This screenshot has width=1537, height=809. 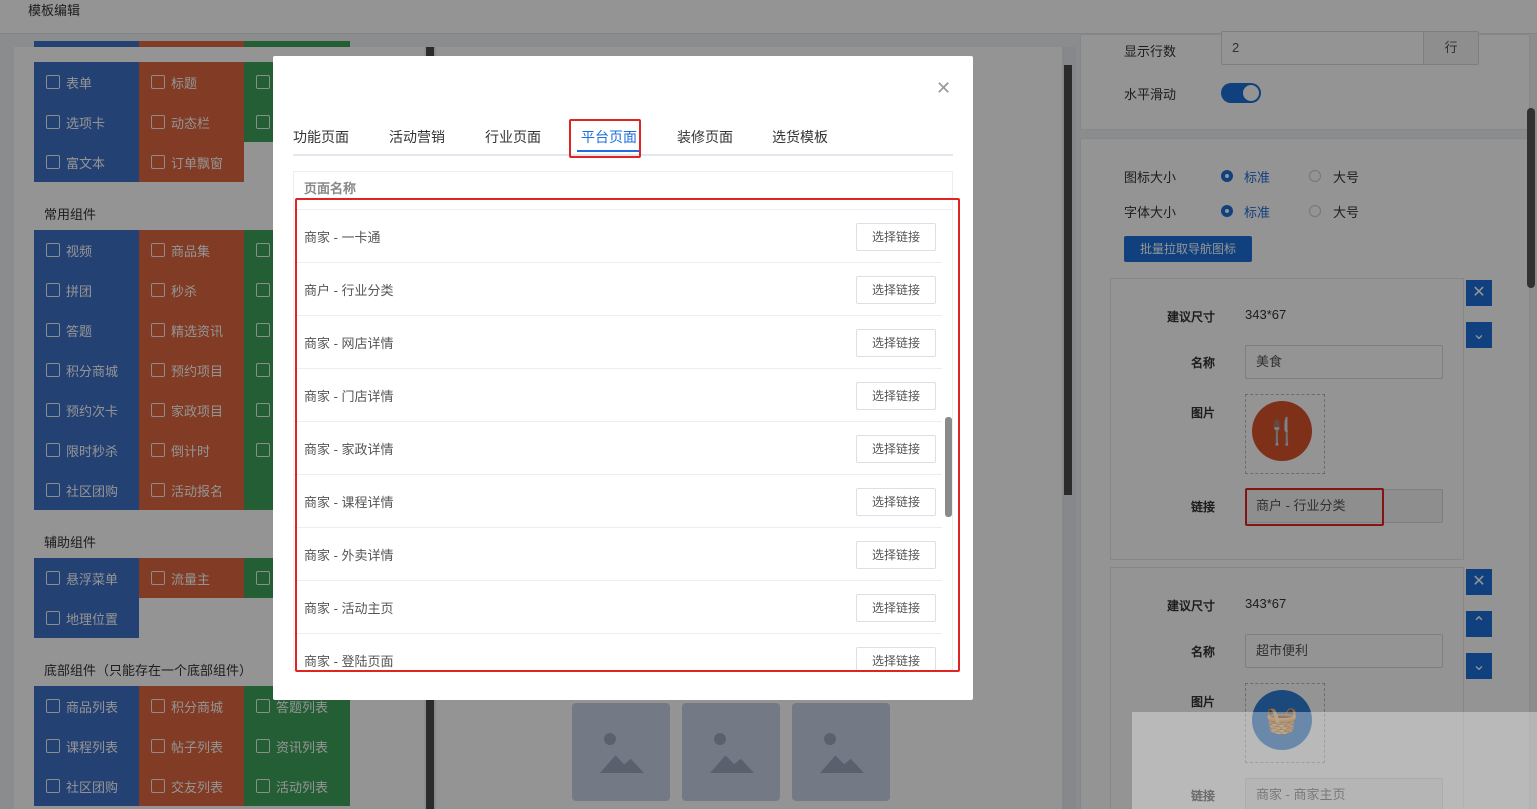 What do you see at coordinates (513, 137) in the screenshot?
I see `tab-industry-pages: 行业页面` at bounding box center [513, 137].